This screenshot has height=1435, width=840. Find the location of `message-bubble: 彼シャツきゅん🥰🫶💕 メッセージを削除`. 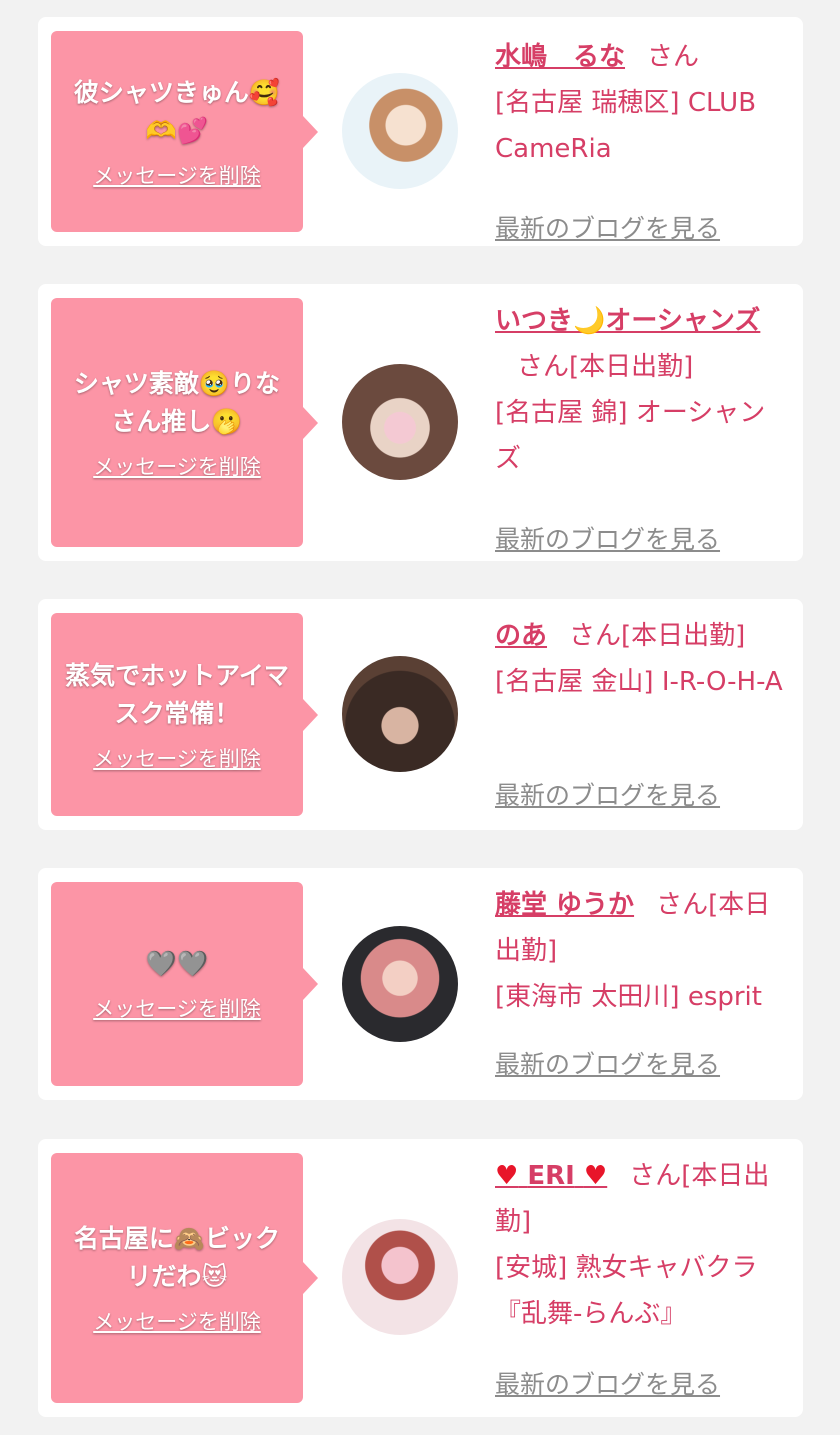

message-bubble: 彼シャツきゅん🥰🫶💕 メッセージを削除 is located at coordinates (184, 131).